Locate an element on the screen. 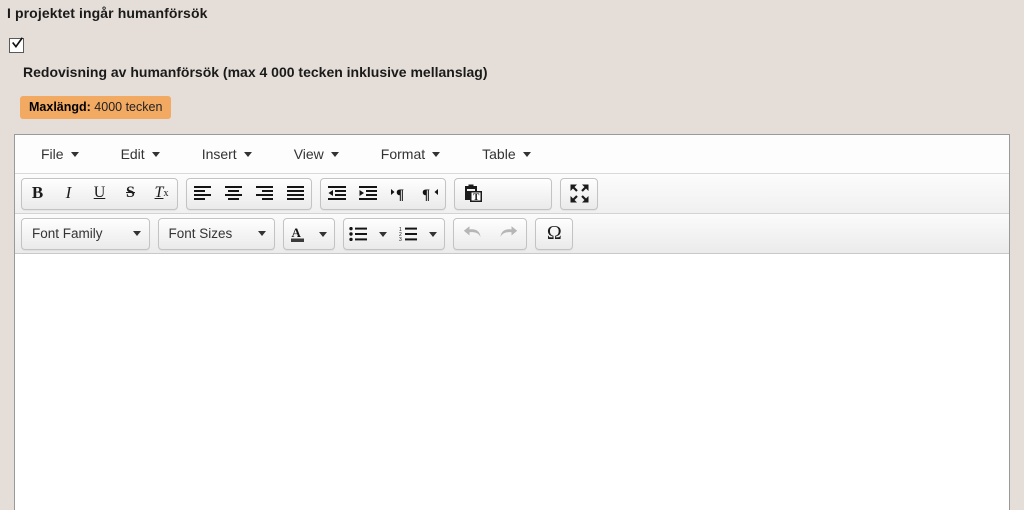 This screenshot has width=1024, height=510. menu-file: File is located at coordinates (60, 154).